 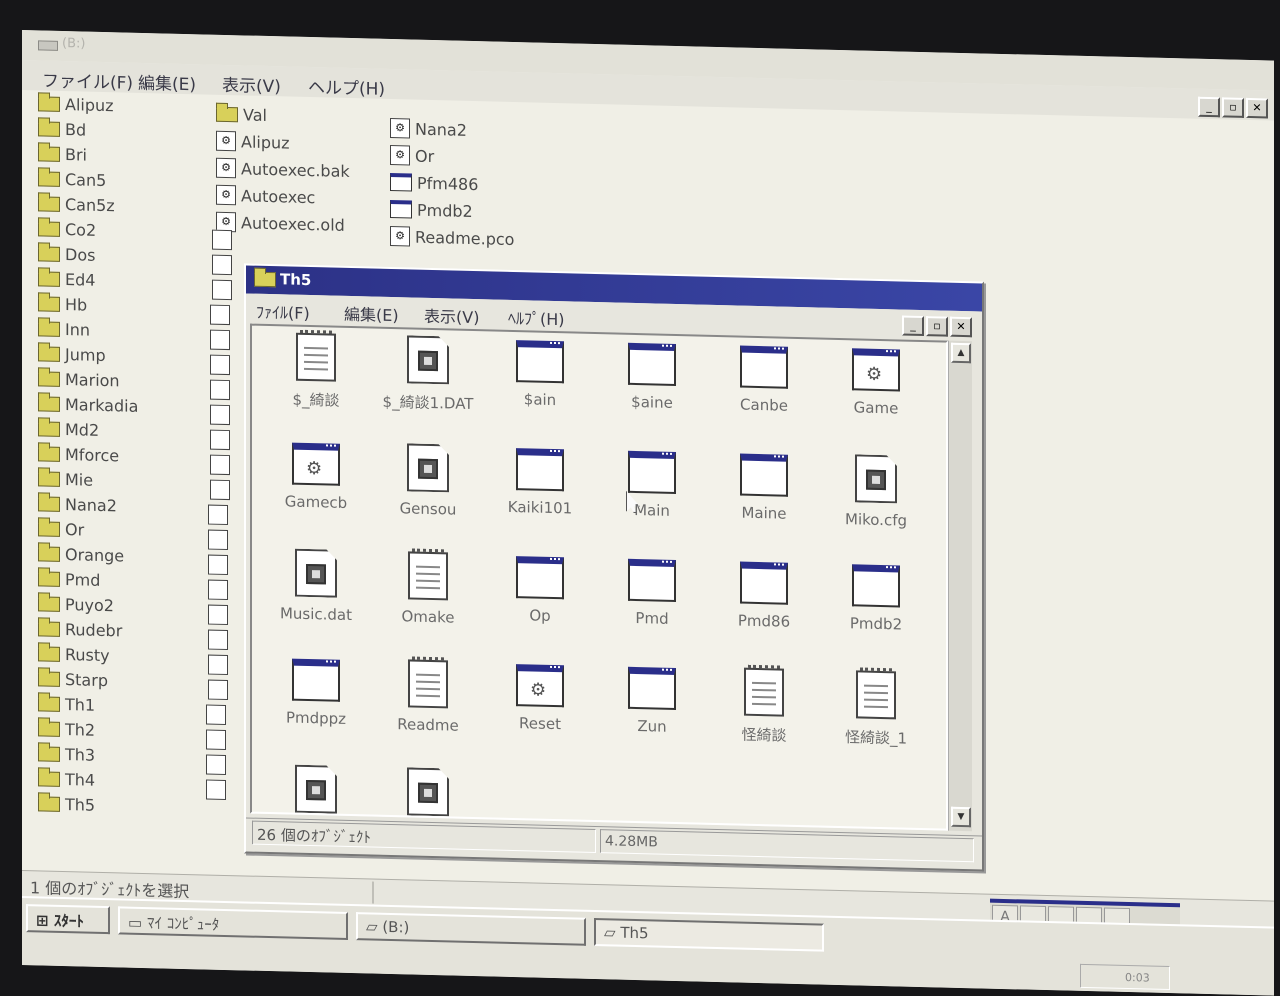 What do you see at coordinates (280, 223) in the screenshot?
I see `file-item: ⚙ Autoexec.old` at bounding box center [280, 223].